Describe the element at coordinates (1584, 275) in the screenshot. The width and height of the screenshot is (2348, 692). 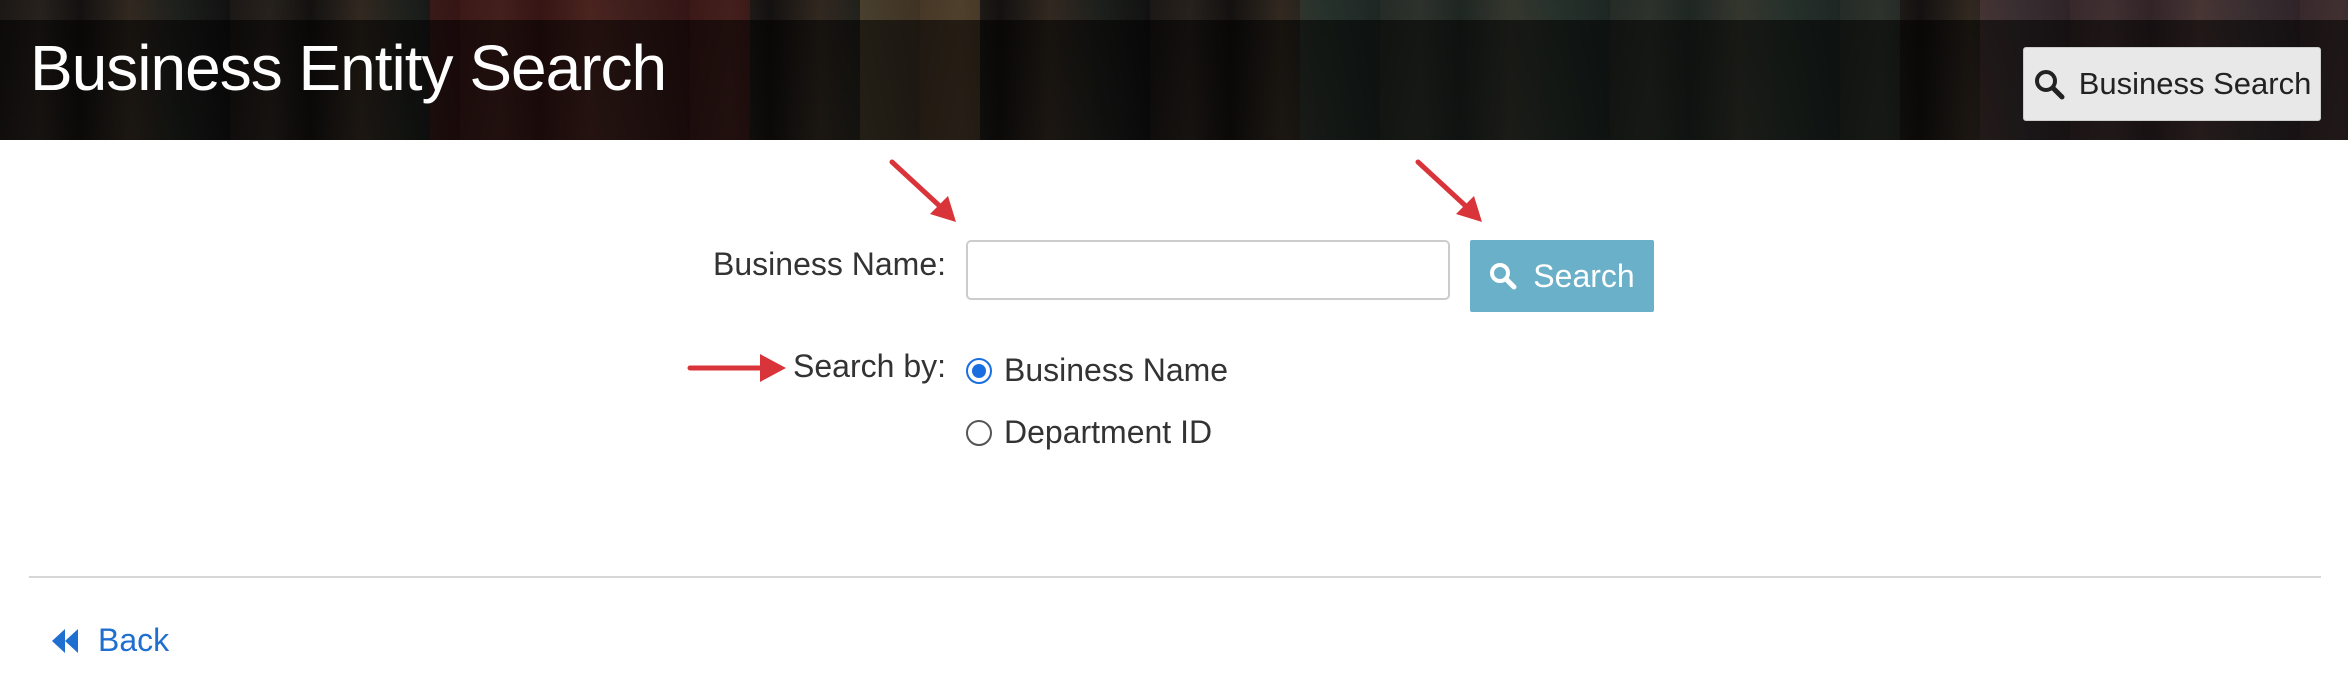
I see `search-button-label: Search` at that location.